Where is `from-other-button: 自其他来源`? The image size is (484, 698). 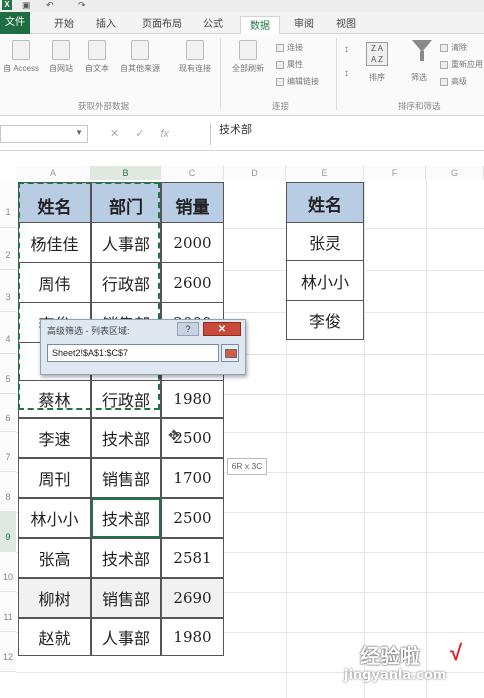
from-other-button: 自其他来源 is located at coordinates (140, 57).